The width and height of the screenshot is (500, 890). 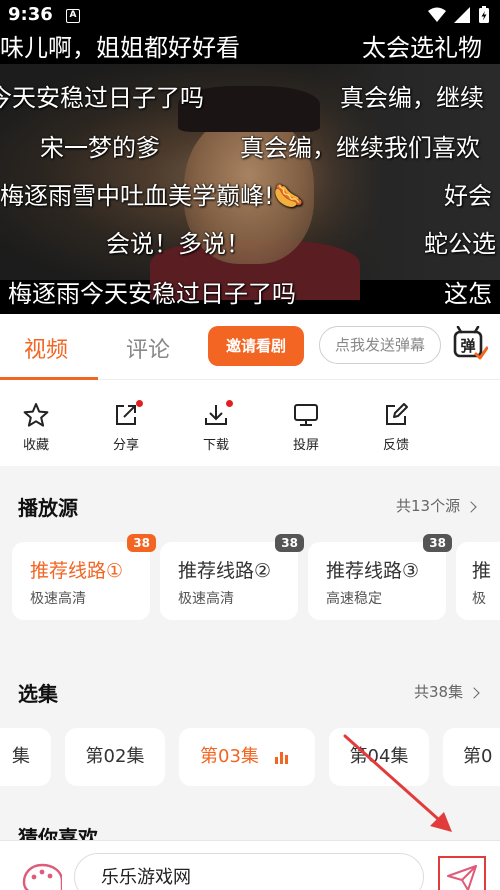 I want to click on danmaku-line: 宋一梦的爹, so click(x=100, y=148).